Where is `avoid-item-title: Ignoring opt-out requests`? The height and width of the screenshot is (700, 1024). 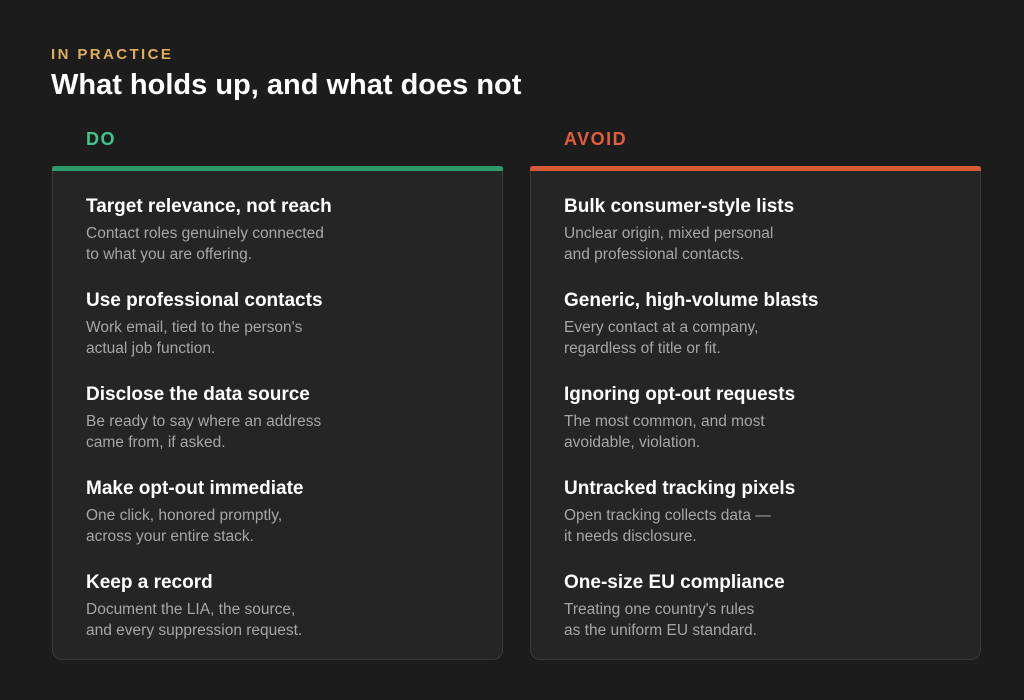 avoid-item-title: Ignoring opt-out requests is located at coordinates (680, 394).